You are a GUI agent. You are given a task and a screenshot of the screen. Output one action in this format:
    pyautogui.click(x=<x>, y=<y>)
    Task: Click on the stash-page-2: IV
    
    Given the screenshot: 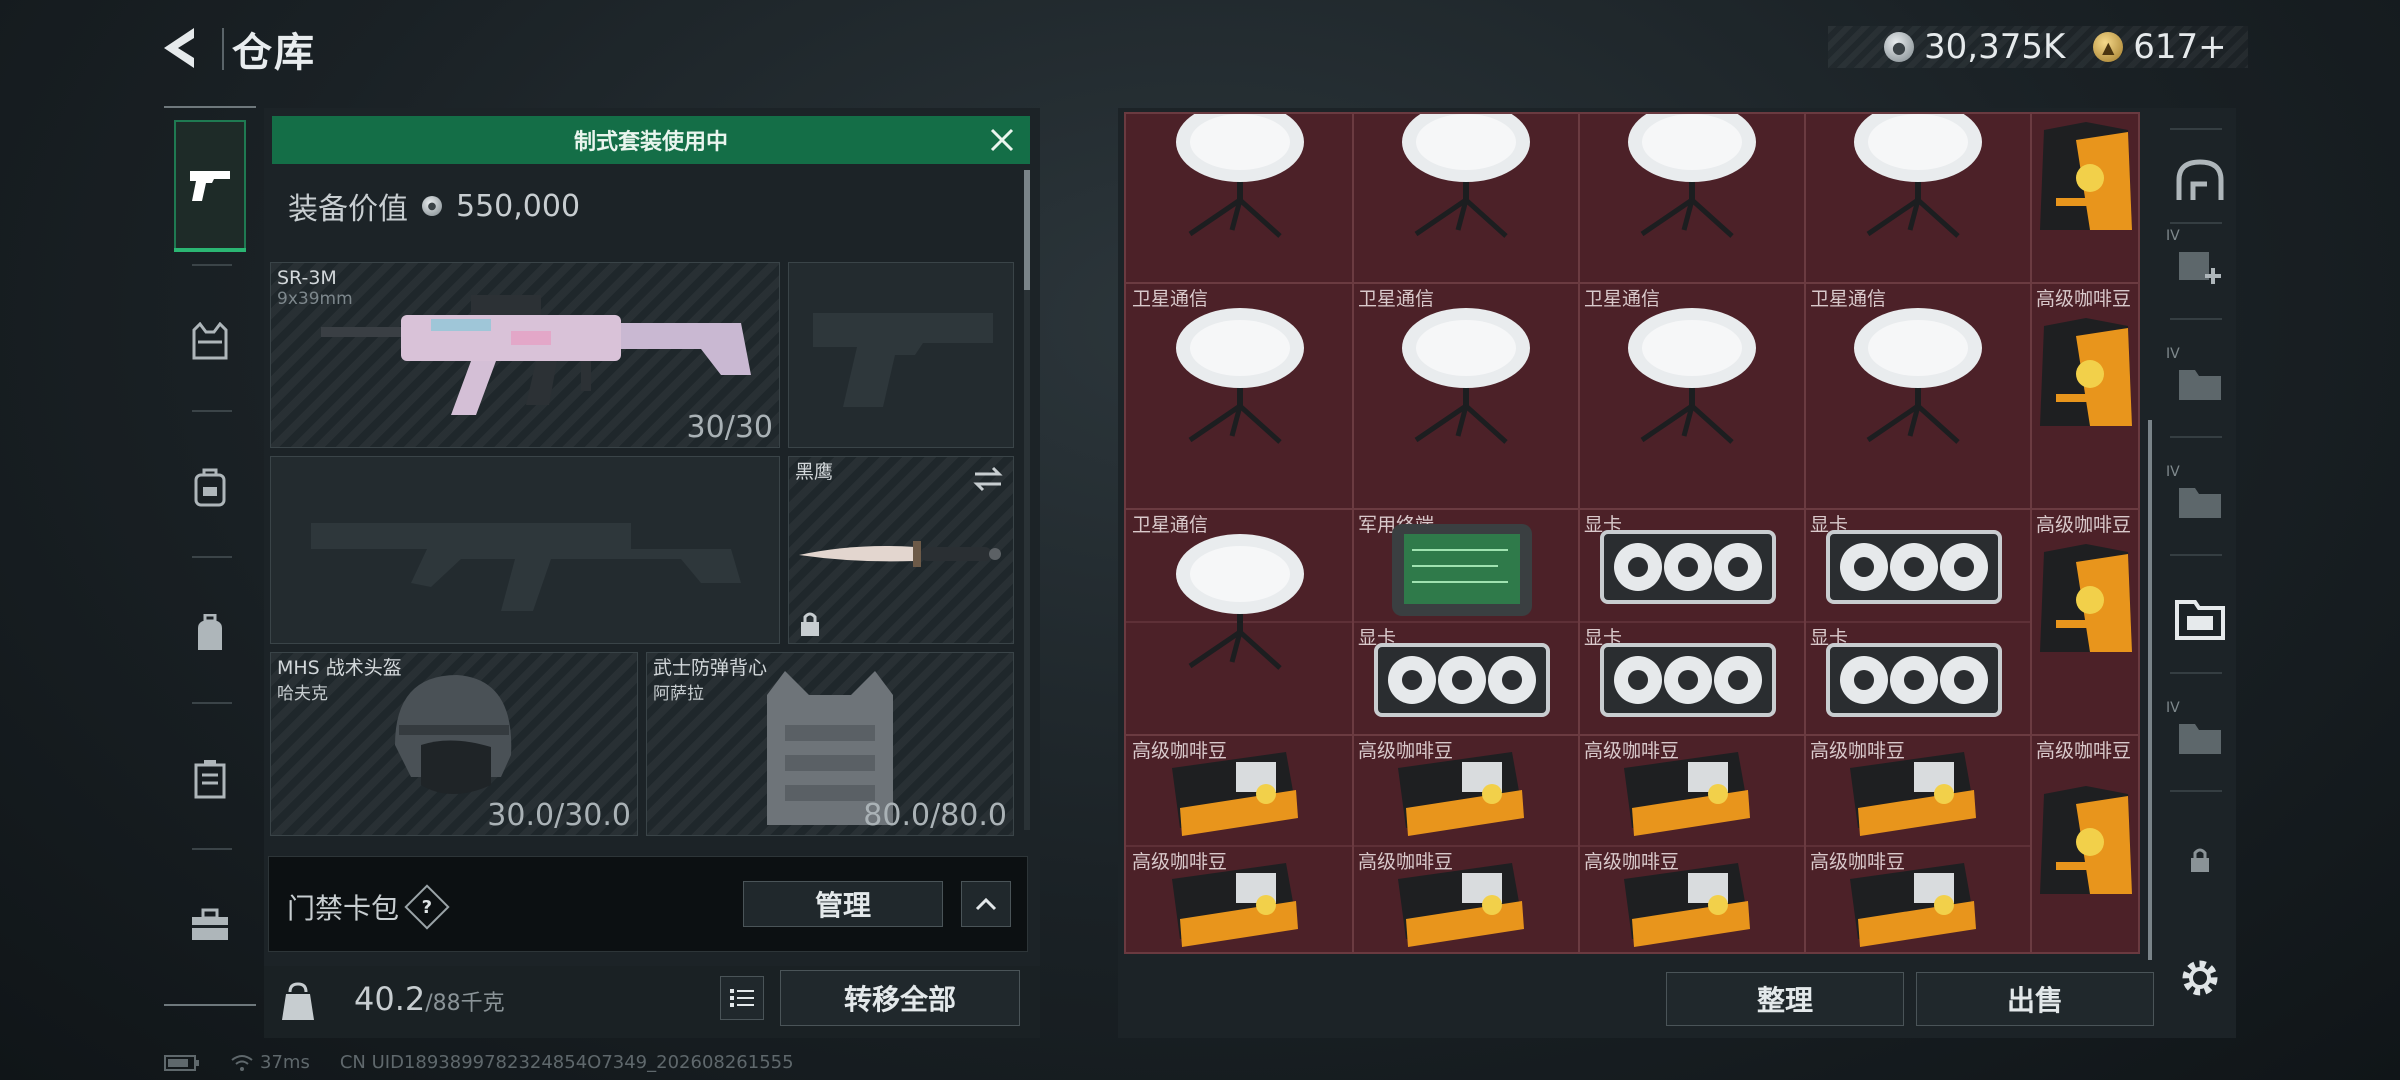 What is the action you would take?
    pyautogui.click(x=2198, y=379)
    